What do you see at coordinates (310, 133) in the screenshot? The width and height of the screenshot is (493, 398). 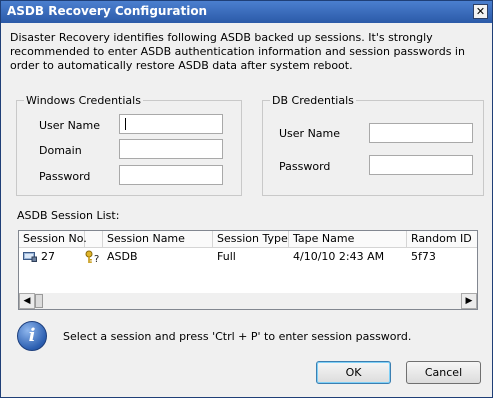 I see `db-user-name-label: User Name` at bounding box center [310, 133].